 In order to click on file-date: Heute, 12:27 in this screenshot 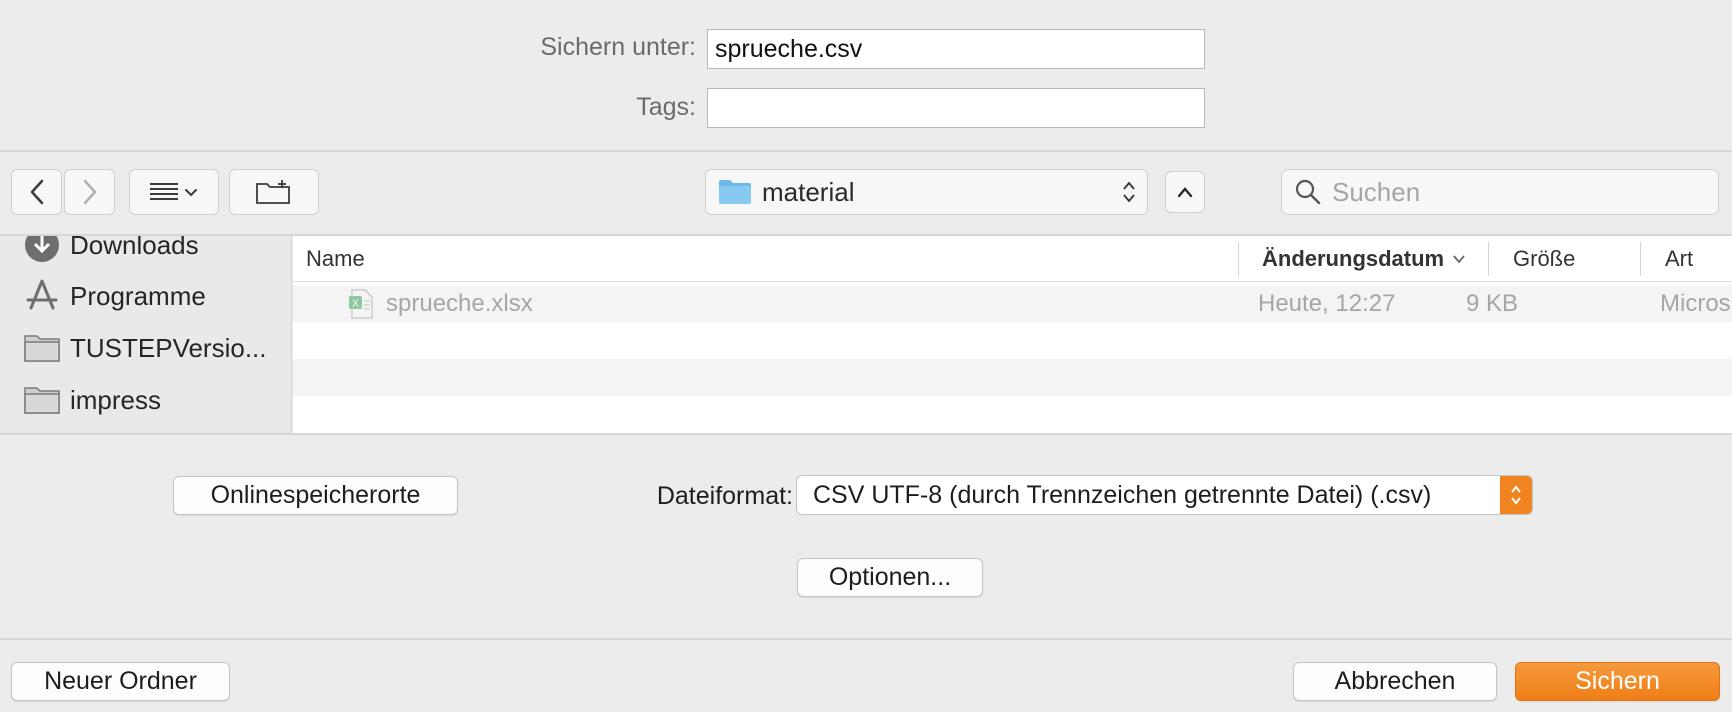, I will do `click(1327, 303)`.